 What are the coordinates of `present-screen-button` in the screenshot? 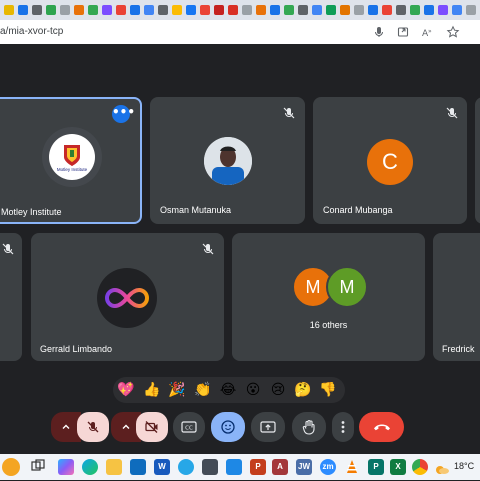 It's located at (268, 427).